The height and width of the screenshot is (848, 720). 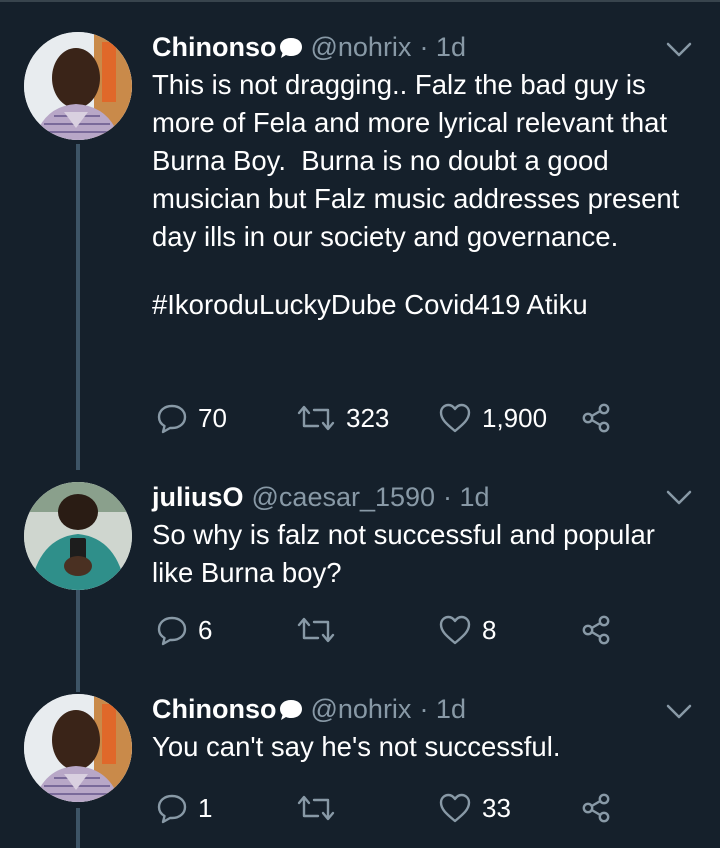 What do you see at coordinates (489, 629) in the screenshot?
I see `like-count: 8` at bounding box center [489, 629].